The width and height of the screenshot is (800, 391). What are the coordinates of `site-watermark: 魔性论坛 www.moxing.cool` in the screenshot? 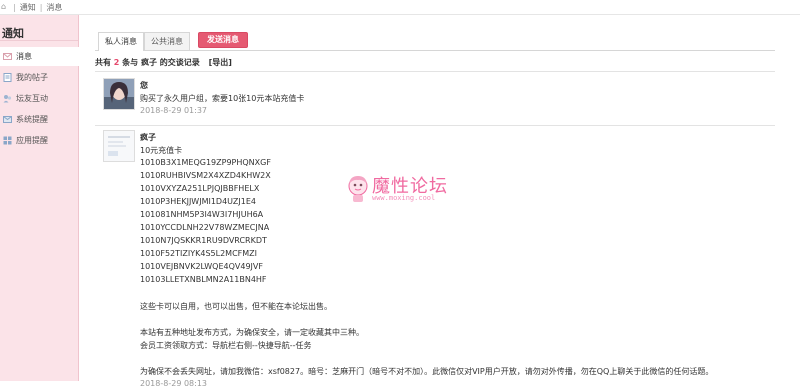 It's located at (405, 192).